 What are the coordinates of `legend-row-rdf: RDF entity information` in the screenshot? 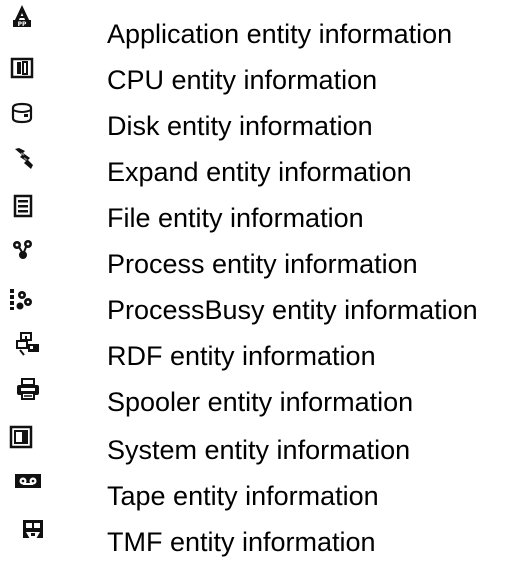 It's located at (256, 346).